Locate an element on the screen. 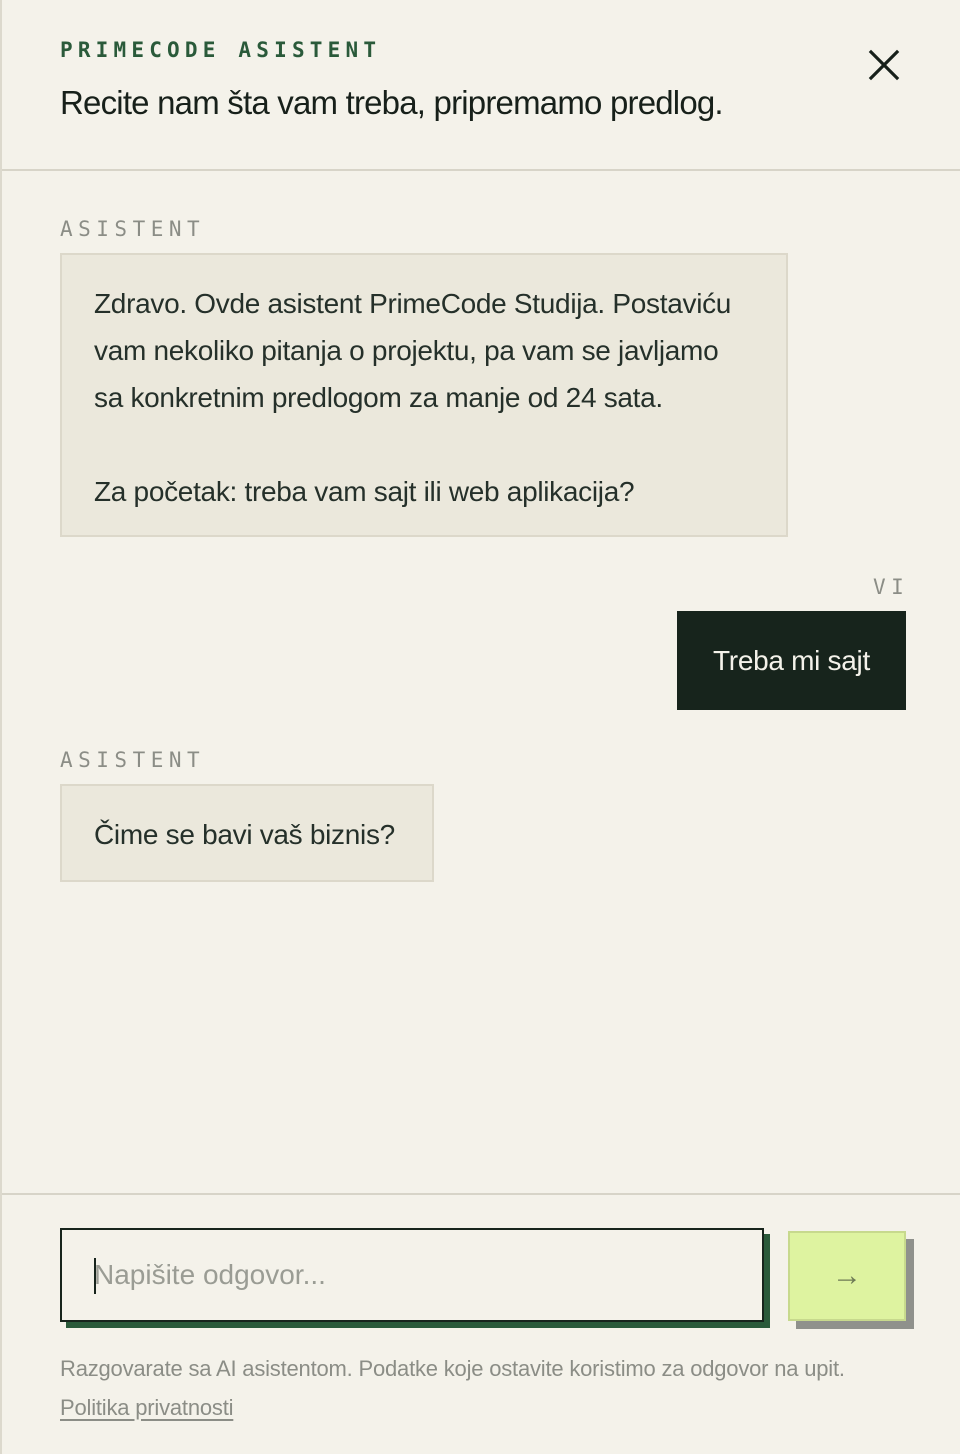 The height and width of the screenshot is (1454, 960). send-button: → is located at coordinates (847, 1276).